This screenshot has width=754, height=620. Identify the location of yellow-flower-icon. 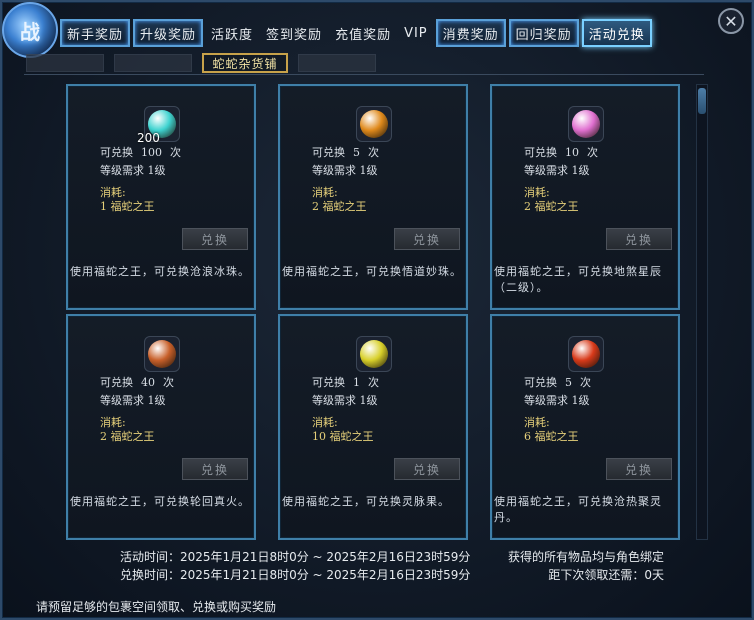
(374, 354).